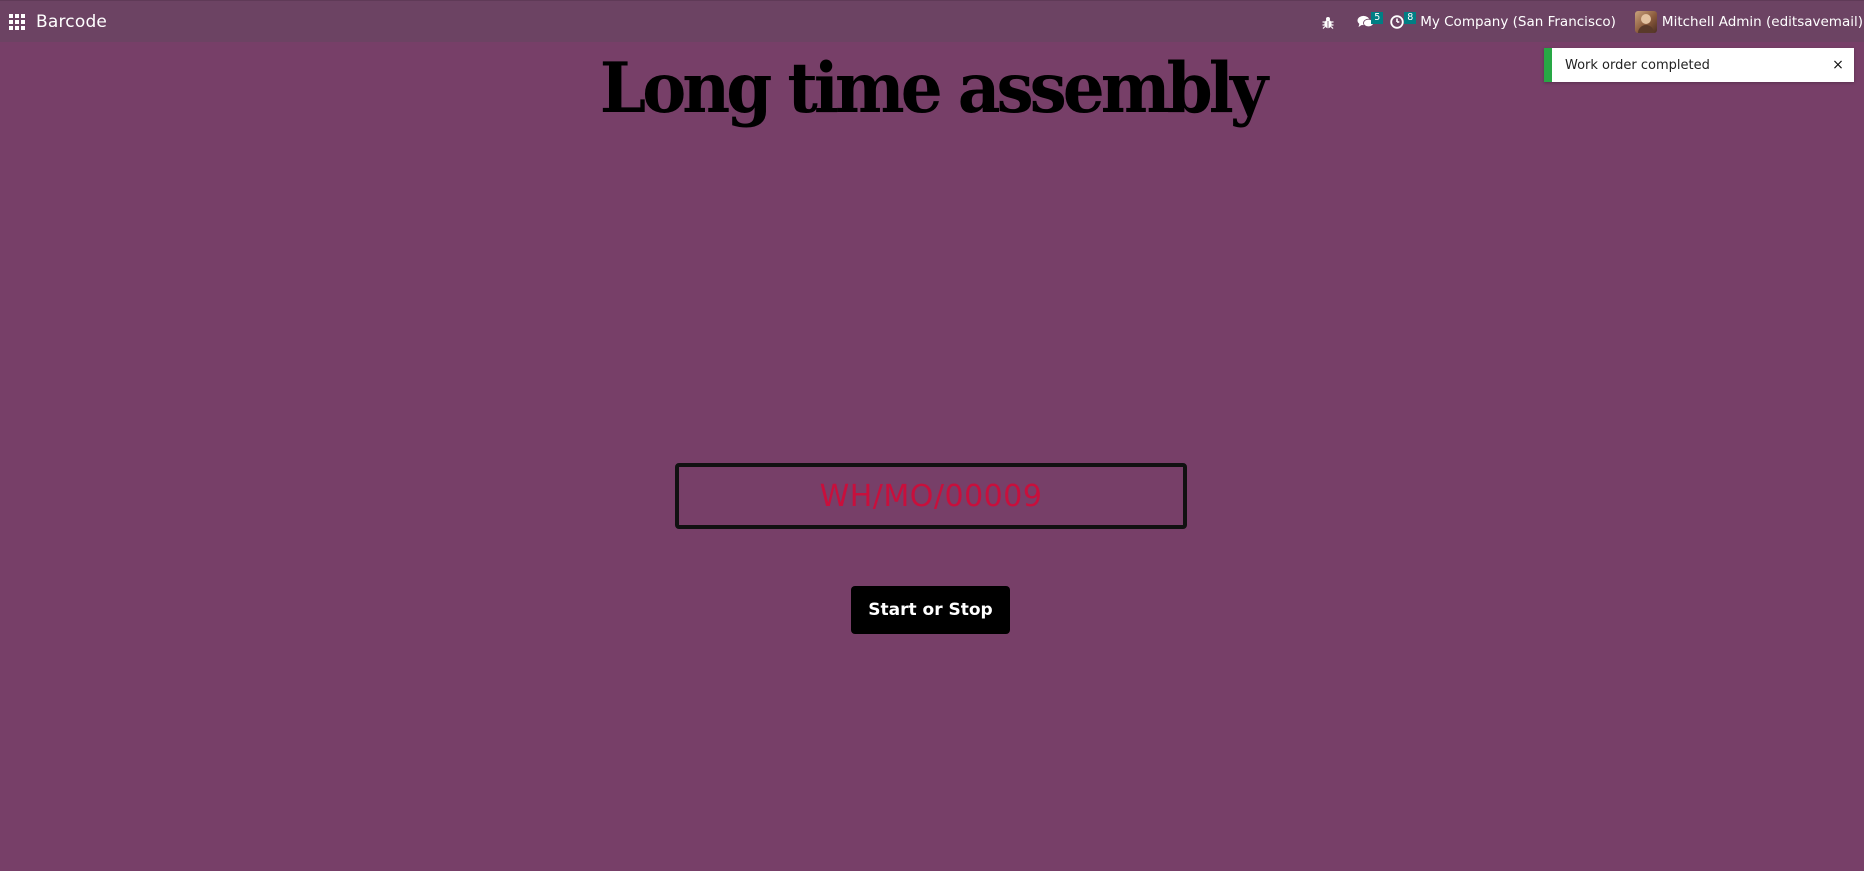 Image resolution: width=1864 pixels, height=871 pixels. What do you see at coordinates (71, 22) in the screenshot?
I see `app-name: Barcode` at bounding box center [71, 22].